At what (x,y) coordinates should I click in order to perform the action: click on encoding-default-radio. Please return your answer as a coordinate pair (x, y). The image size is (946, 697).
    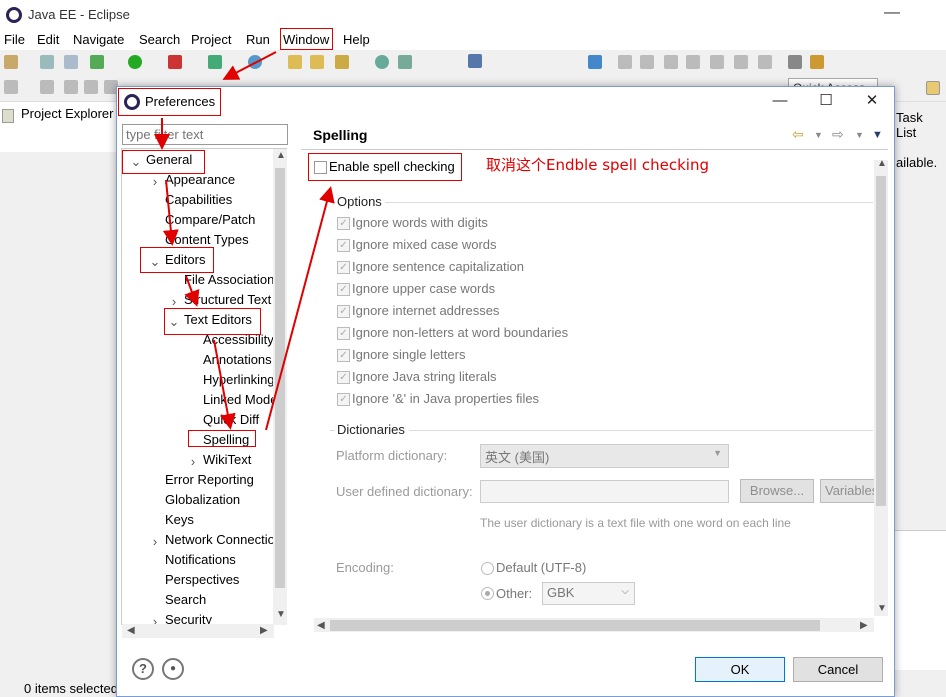
    Looking at the image, I should click on (487, 568).